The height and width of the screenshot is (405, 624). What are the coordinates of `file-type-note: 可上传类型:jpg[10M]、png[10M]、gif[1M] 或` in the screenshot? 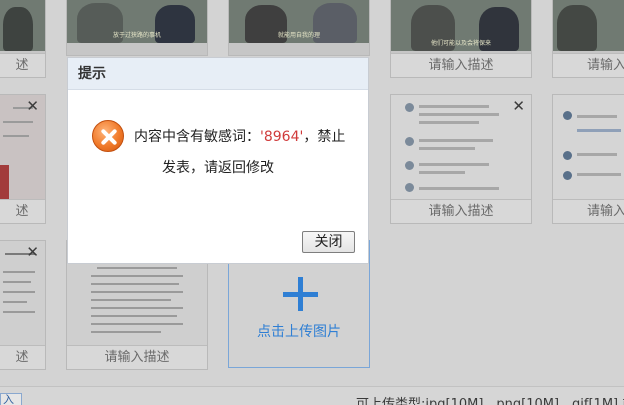 It's located at (490, 401).